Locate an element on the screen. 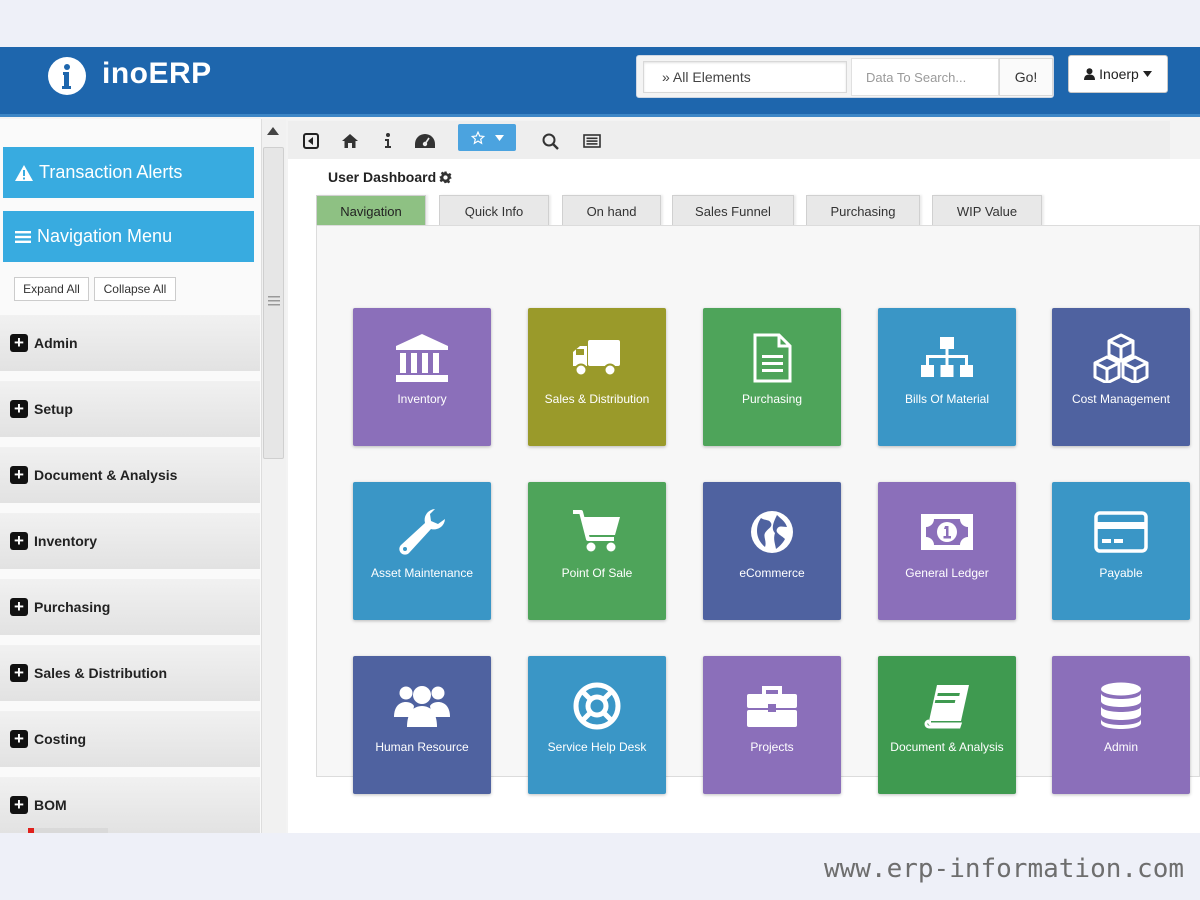  tile-label: Purchasing is located at coordinates (772, 399).